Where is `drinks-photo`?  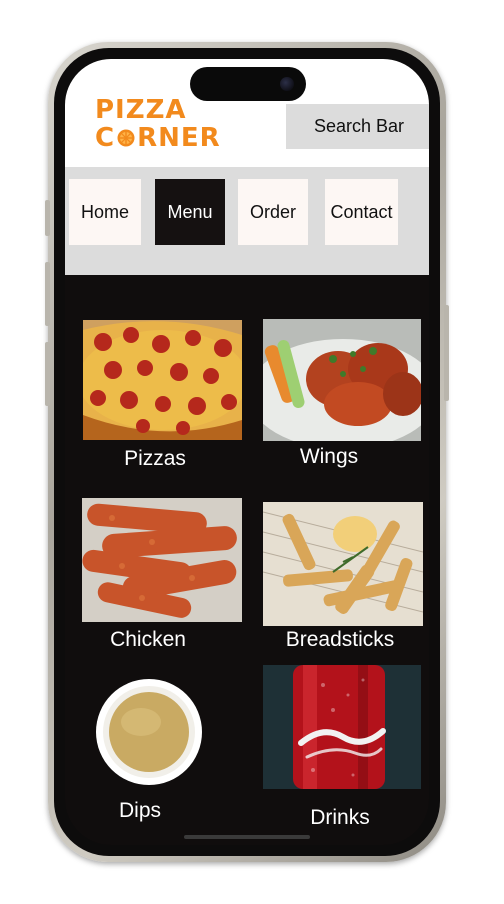
drinks-photo is located at coordinates (342, 727).